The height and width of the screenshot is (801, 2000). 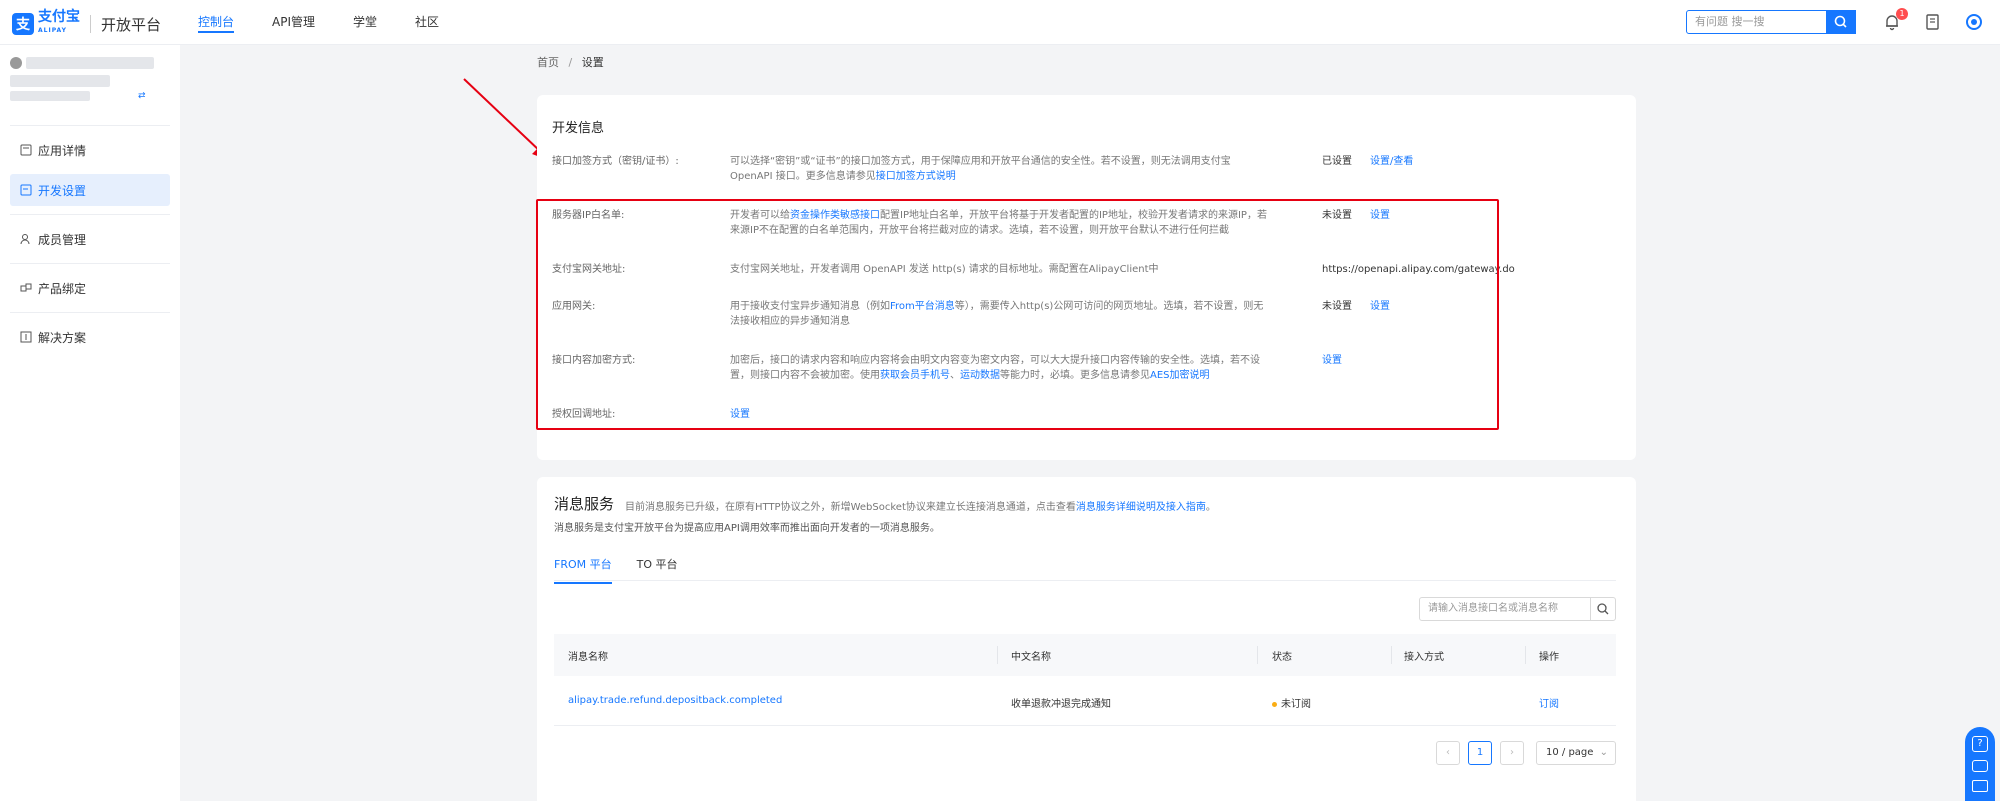 What do you see at coordinates (90, 337) in the screenshot?
I see `sidebar-item-solutions: 解决方案` at bounding box center [90, 337].